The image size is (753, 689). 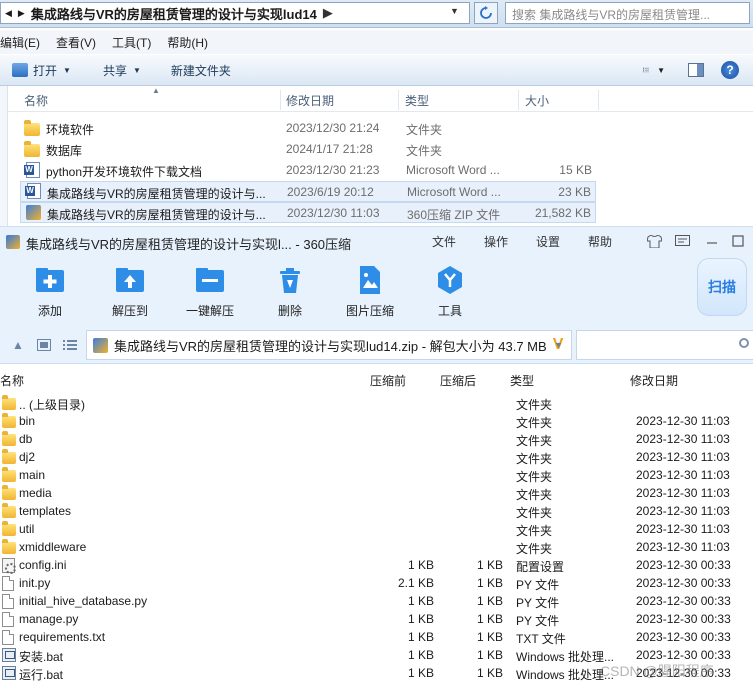 What do you see at coordinates (376, 403) in the screenshot?
I see `zip-file-row: .. (上级目录) 文件夹` at bounding box center [376, 403].